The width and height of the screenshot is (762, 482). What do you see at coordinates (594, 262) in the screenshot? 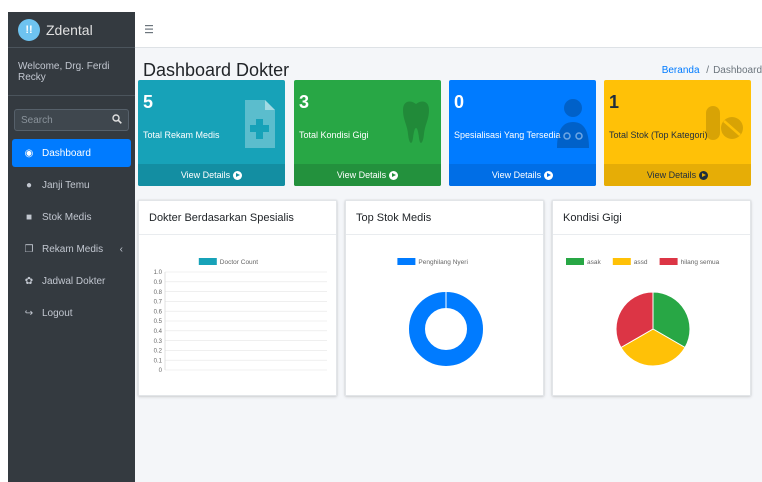
I see `legend-label: asak` at bounding box center [594, 262].